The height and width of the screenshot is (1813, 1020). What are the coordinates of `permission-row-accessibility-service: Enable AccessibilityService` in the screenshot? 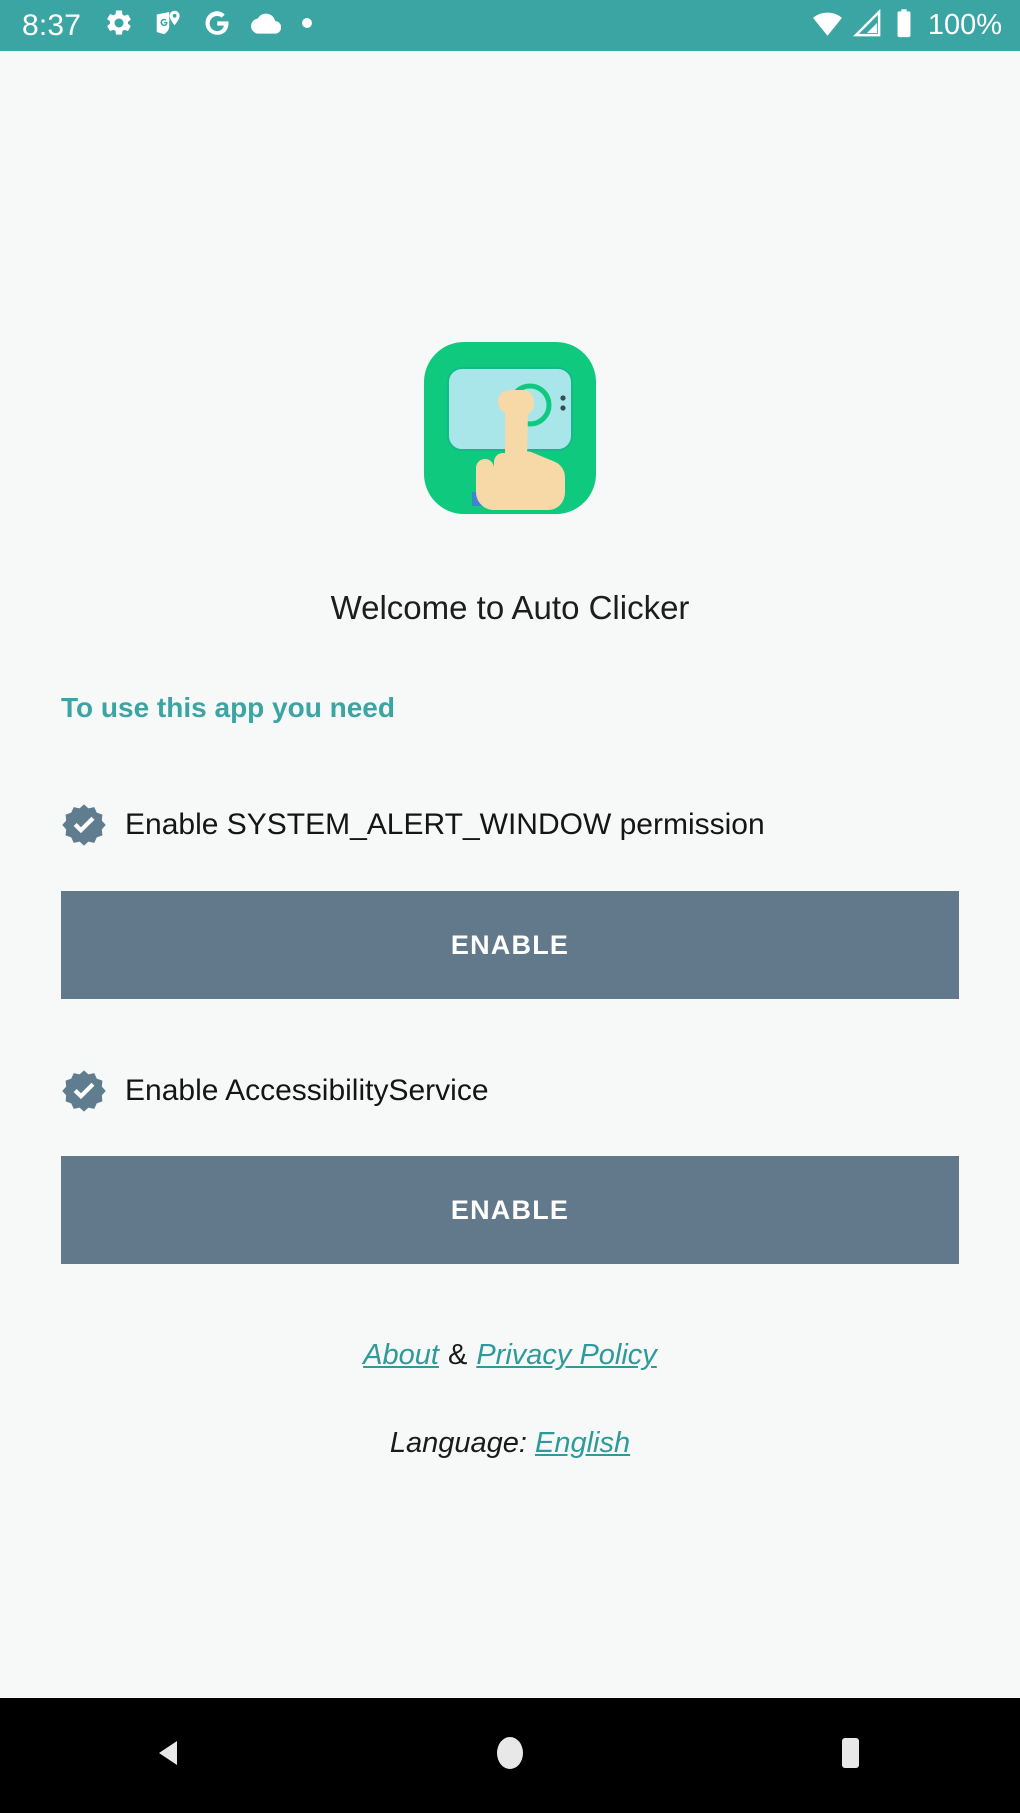 It's located at (275, 1091).